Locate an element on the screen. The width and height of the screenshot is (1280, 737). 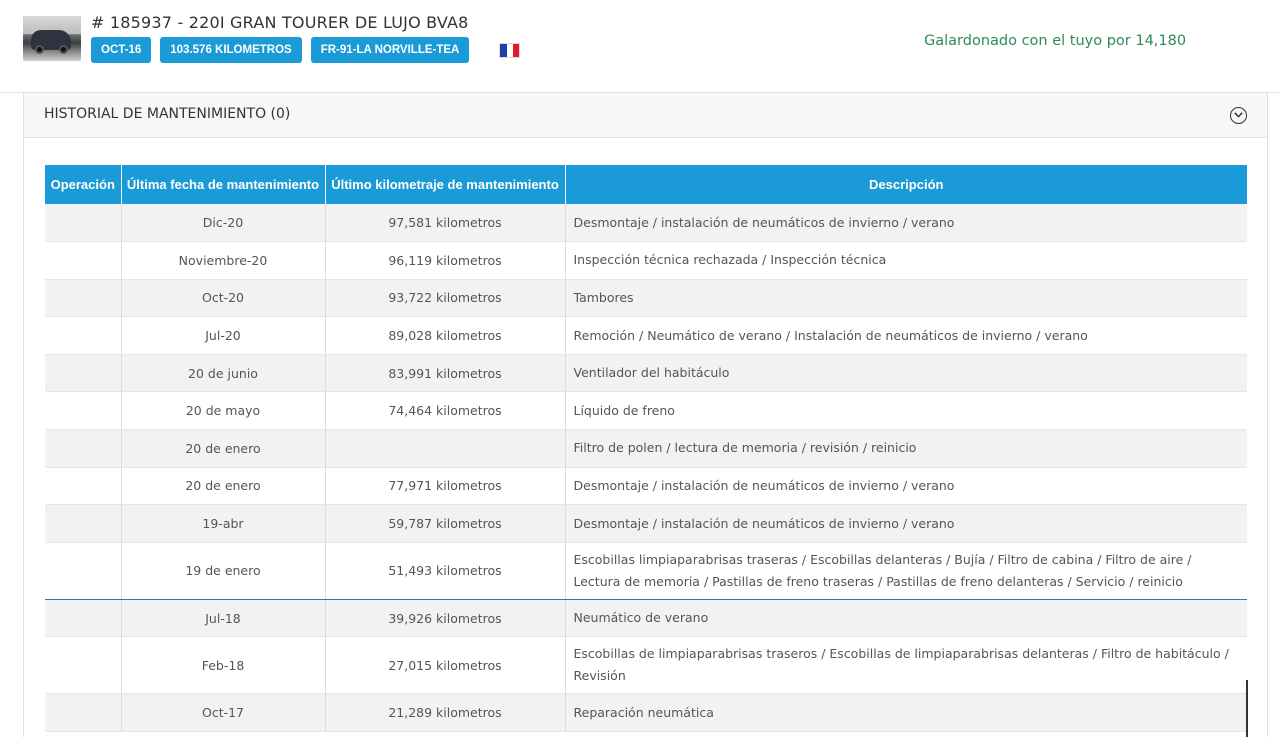
cell-description: Tambores is located at coordinates (906, 298).